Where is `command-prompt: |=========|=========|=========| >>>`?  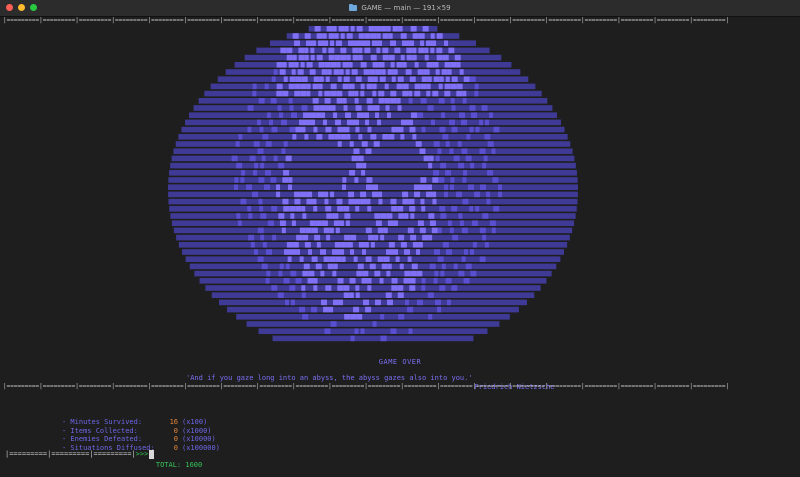 command-prompt: |=========|=========|=========| >>> is located at coordinates (80, 454).